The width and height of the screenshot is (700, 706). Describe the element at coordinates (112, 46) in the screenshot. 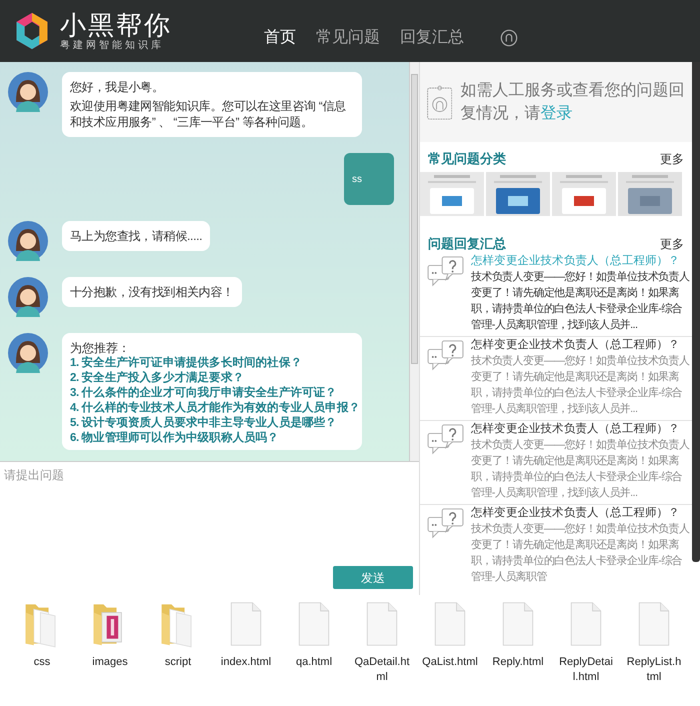

I see `logo-subtitle: 粤建网智能知识库` at that location.